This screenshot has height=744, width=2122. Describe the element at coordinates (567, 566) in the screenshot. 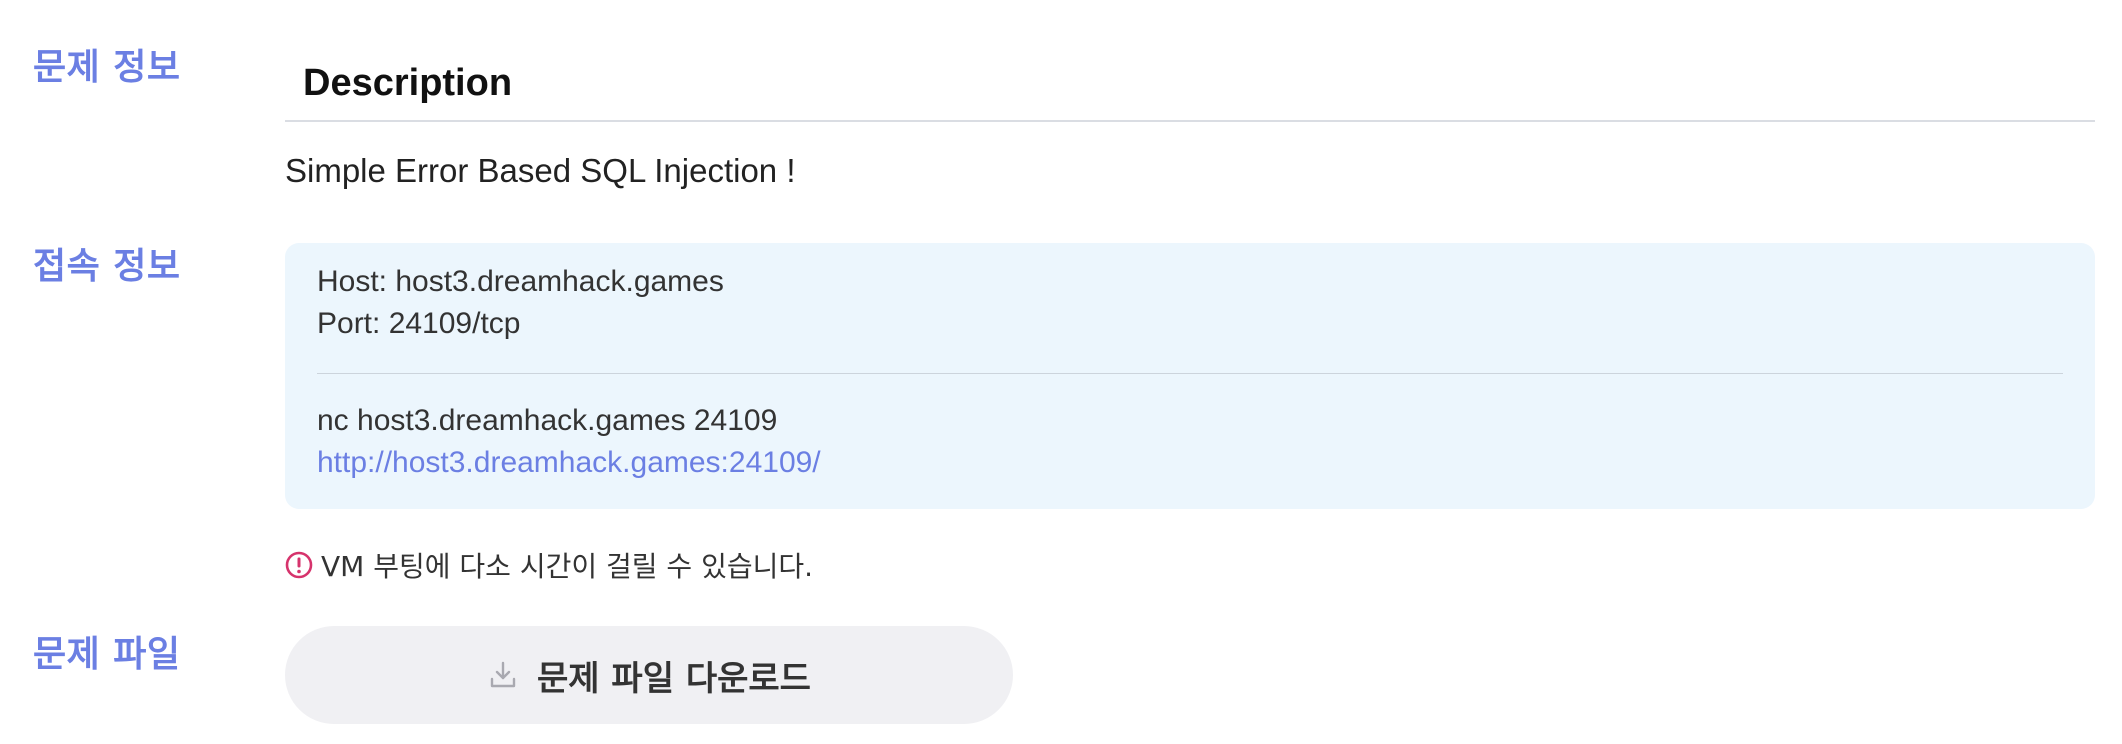

I see `vm-boot-notice-text: VM 부팅에 다소 시간이 걸릴 수 있습니다.` at that location.